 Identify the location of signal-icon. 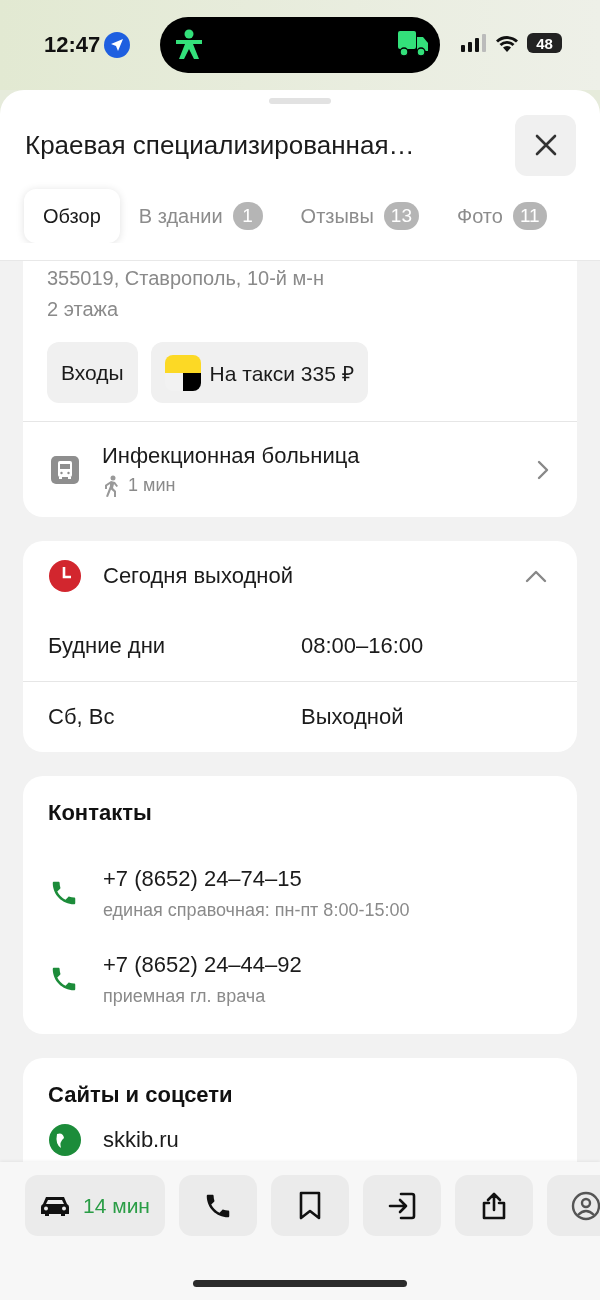
(474, 43).